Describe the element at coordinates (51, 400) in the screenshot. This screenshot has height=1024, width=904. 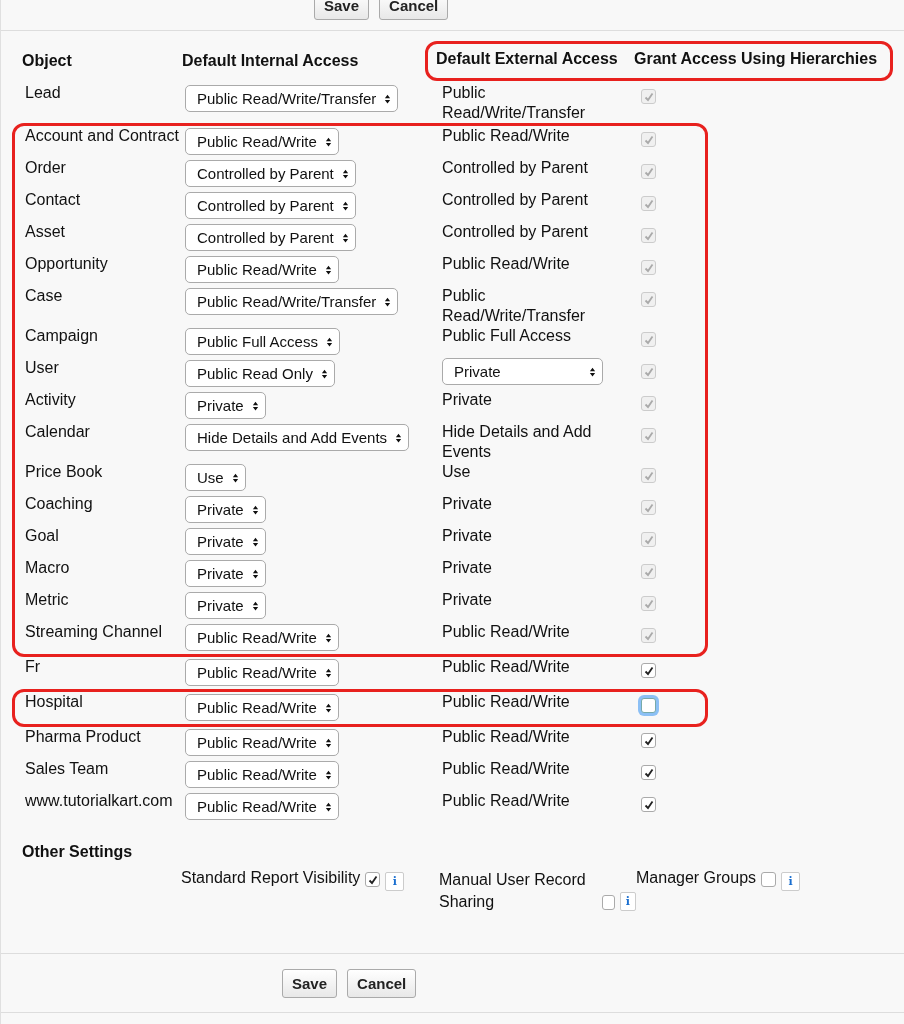
I see `object-name: Activity` at that location.